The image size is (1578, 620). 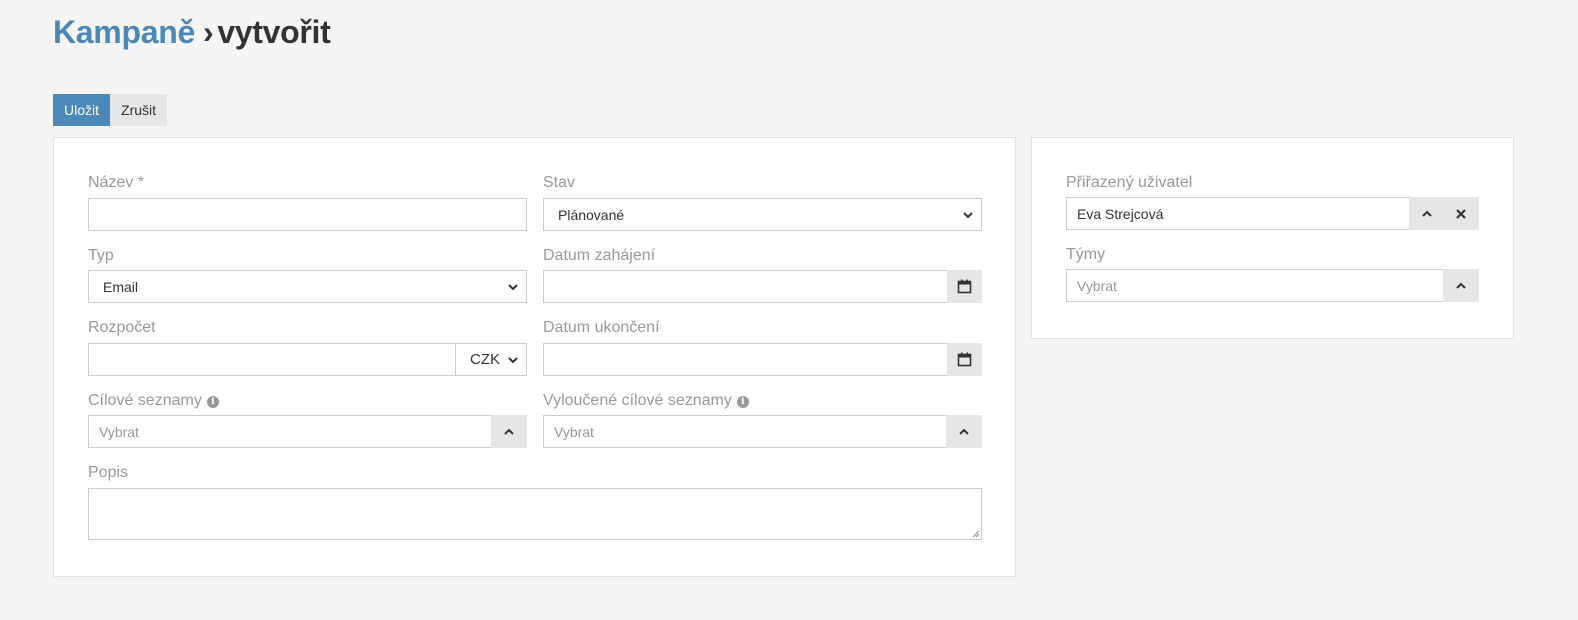 I want to click on teams-expand-button, so click(x=1461, y=285).